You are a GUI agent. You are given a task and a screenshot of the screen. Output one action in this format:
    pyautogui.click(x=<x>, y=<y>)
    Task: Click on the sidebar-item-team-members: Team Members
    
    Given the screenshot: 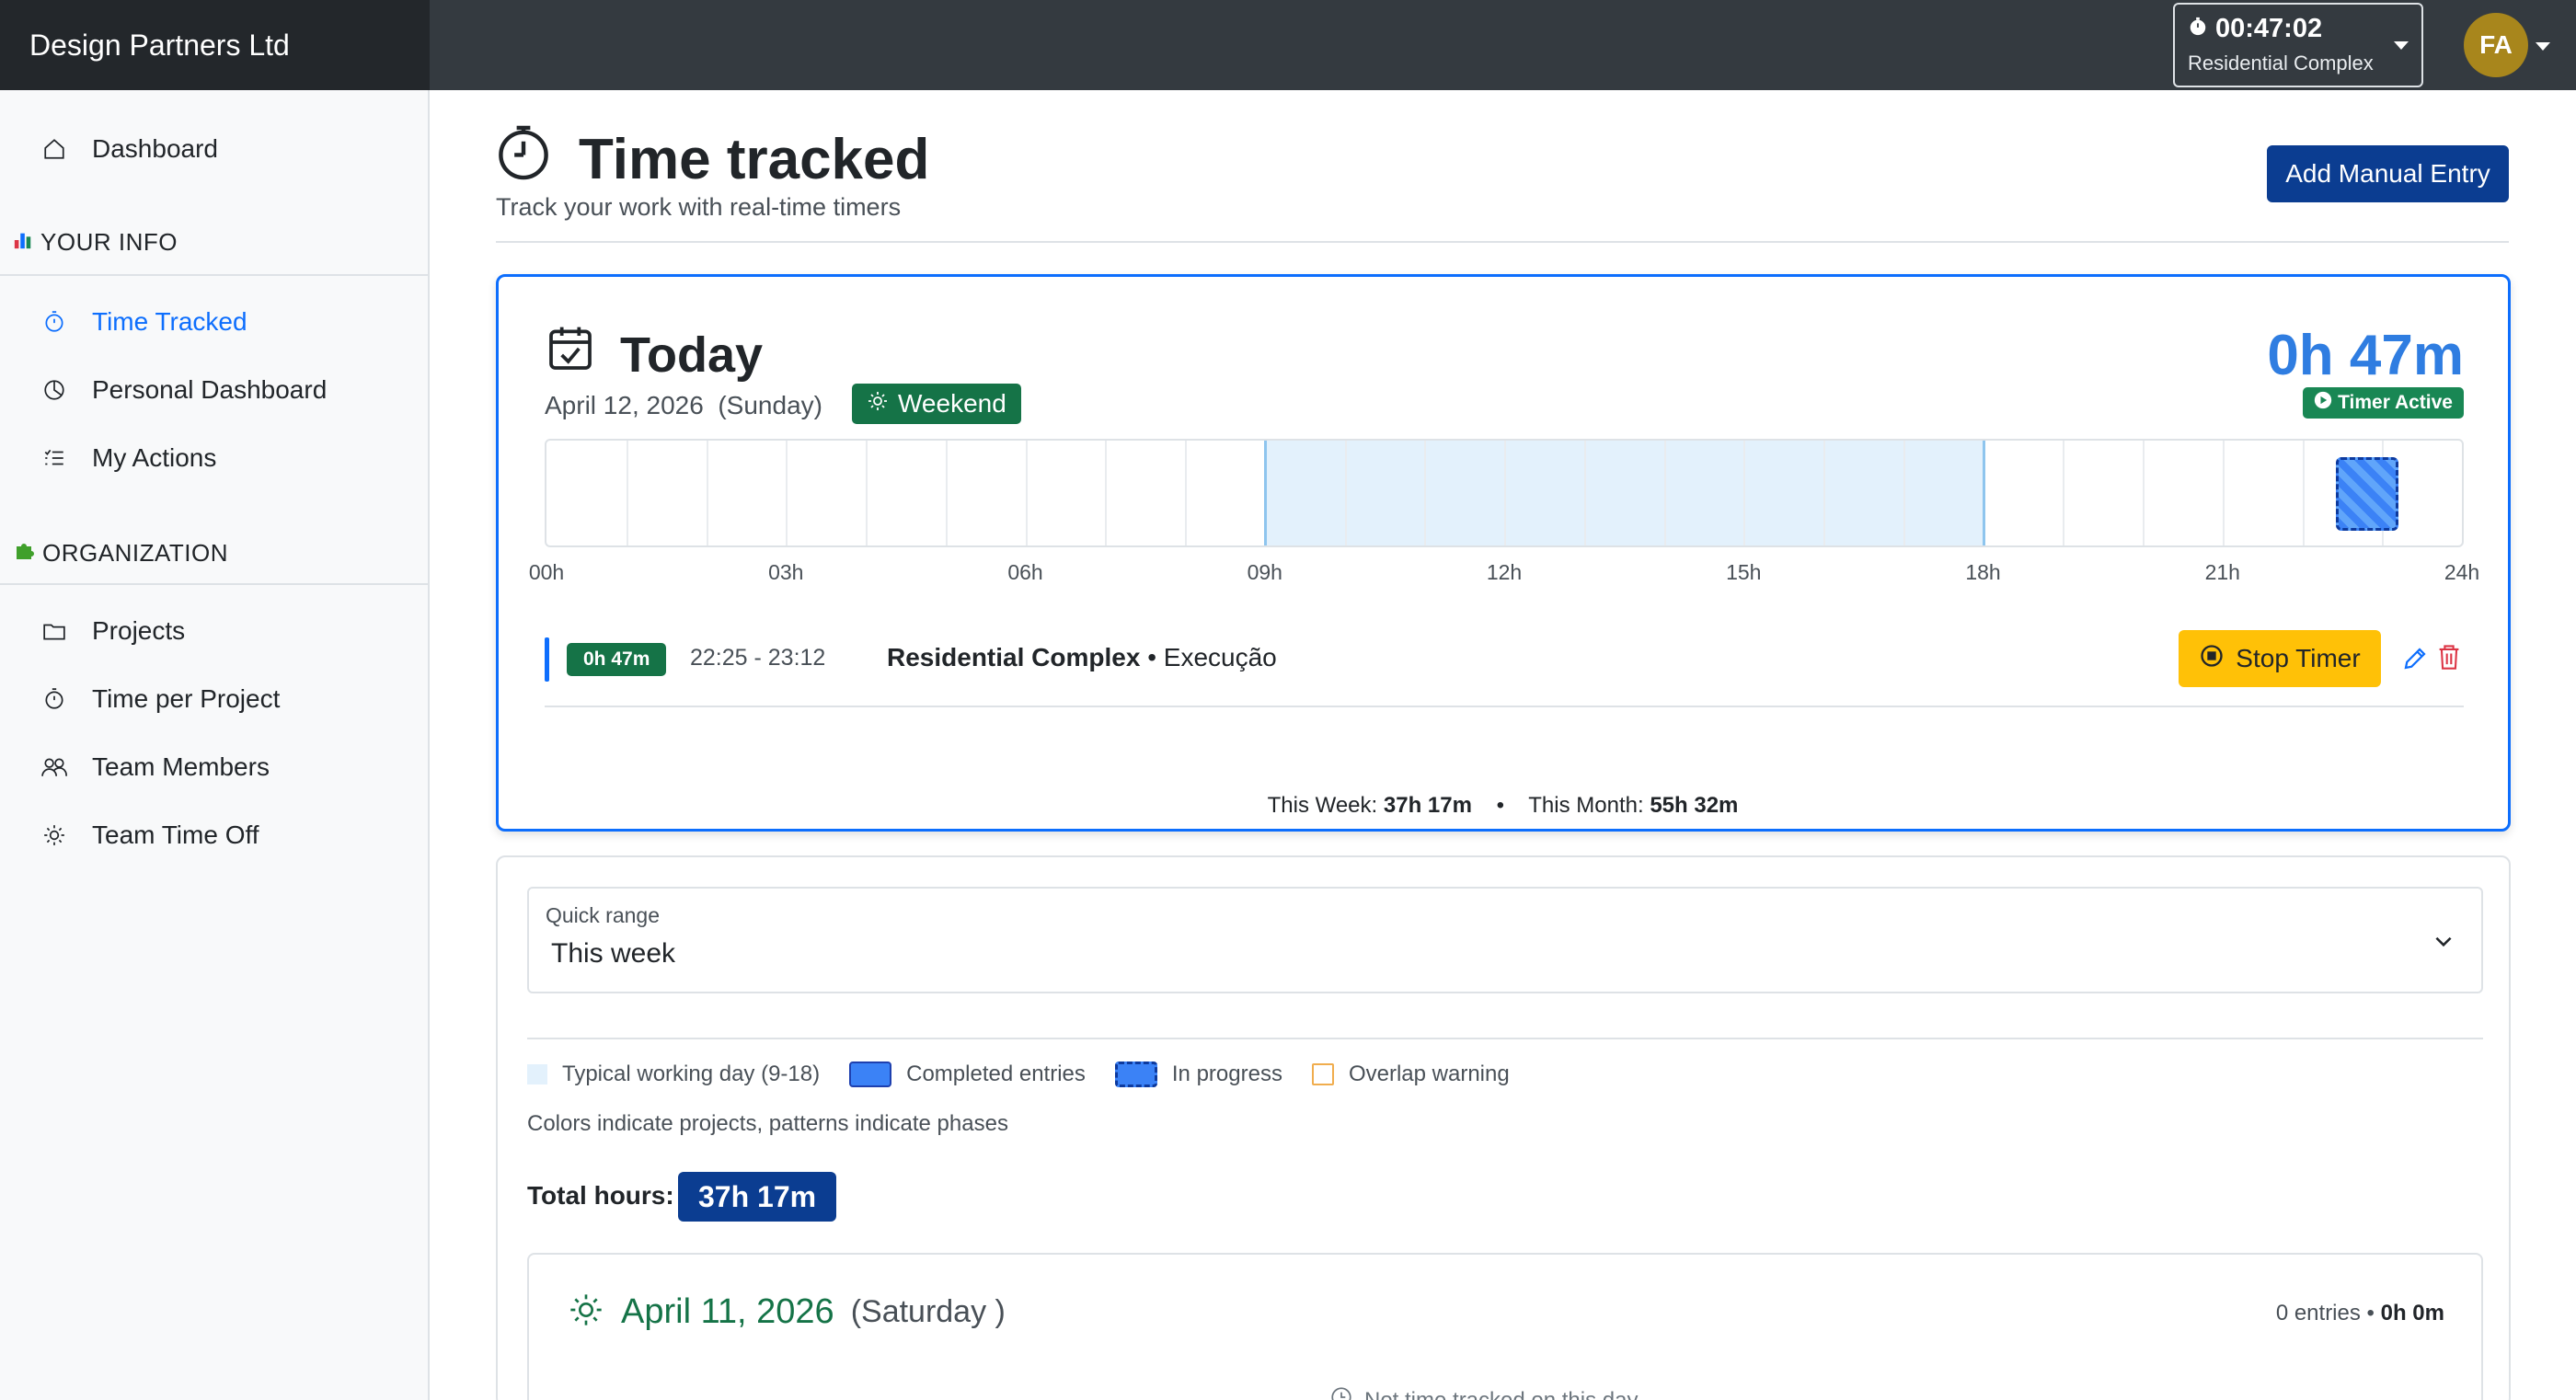 What is the action you would take?
    pyautogui.click(x=155, y=767)
    